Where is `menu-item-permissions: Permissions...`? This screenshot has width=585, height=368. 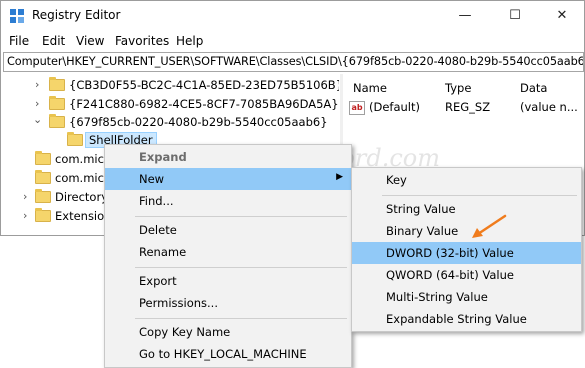 menu-item-permissions: Permissions... is located at coordinates (228, 303).